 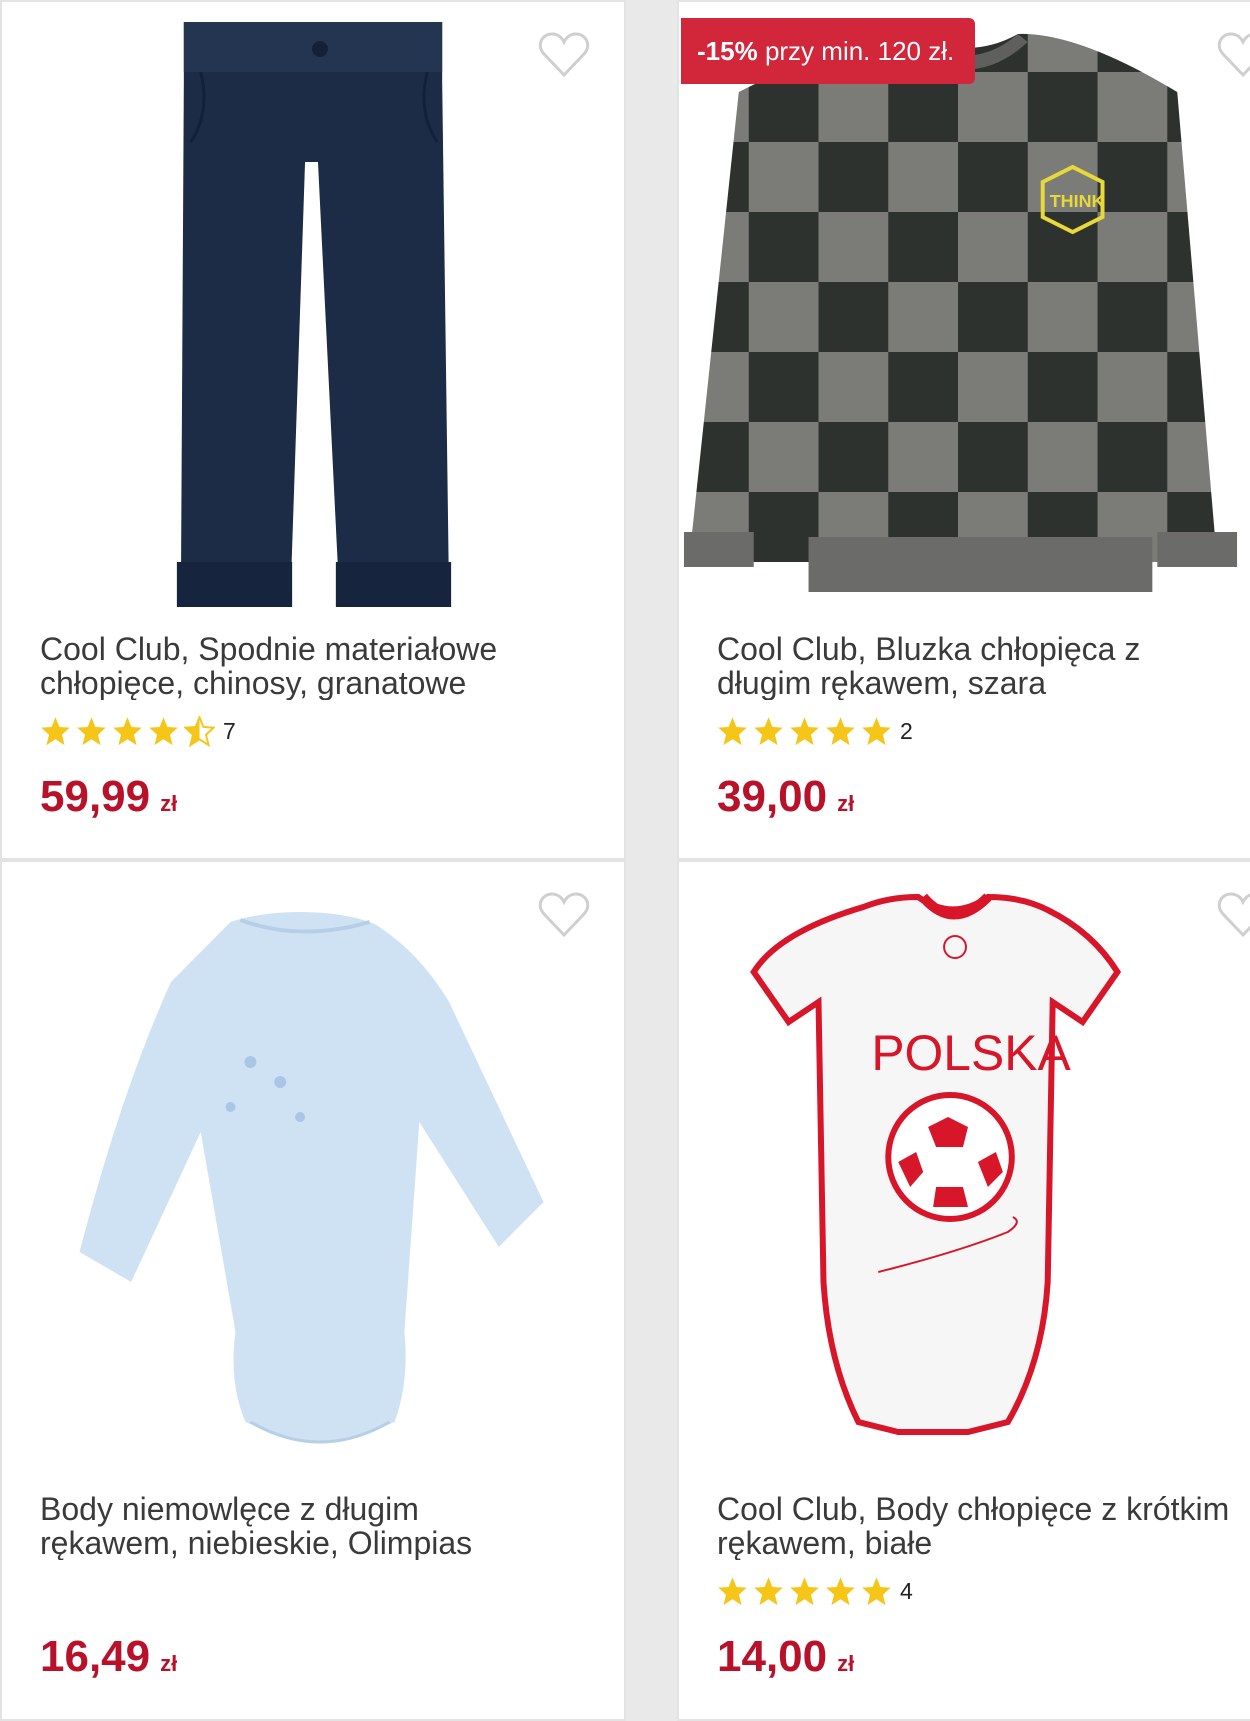 I want to click on discount-badge: -15% przy min. 120 zł., so click(x=828, y=51).